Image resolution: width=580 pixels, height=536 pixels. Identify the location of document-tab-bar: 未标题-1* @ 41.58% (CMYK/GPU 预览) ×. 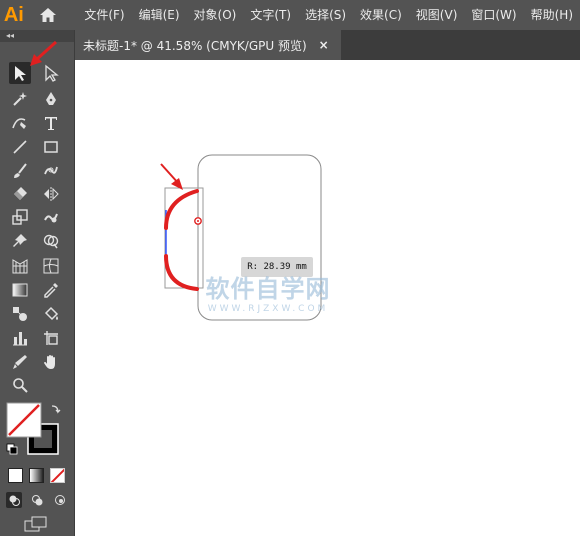
(327, 45).